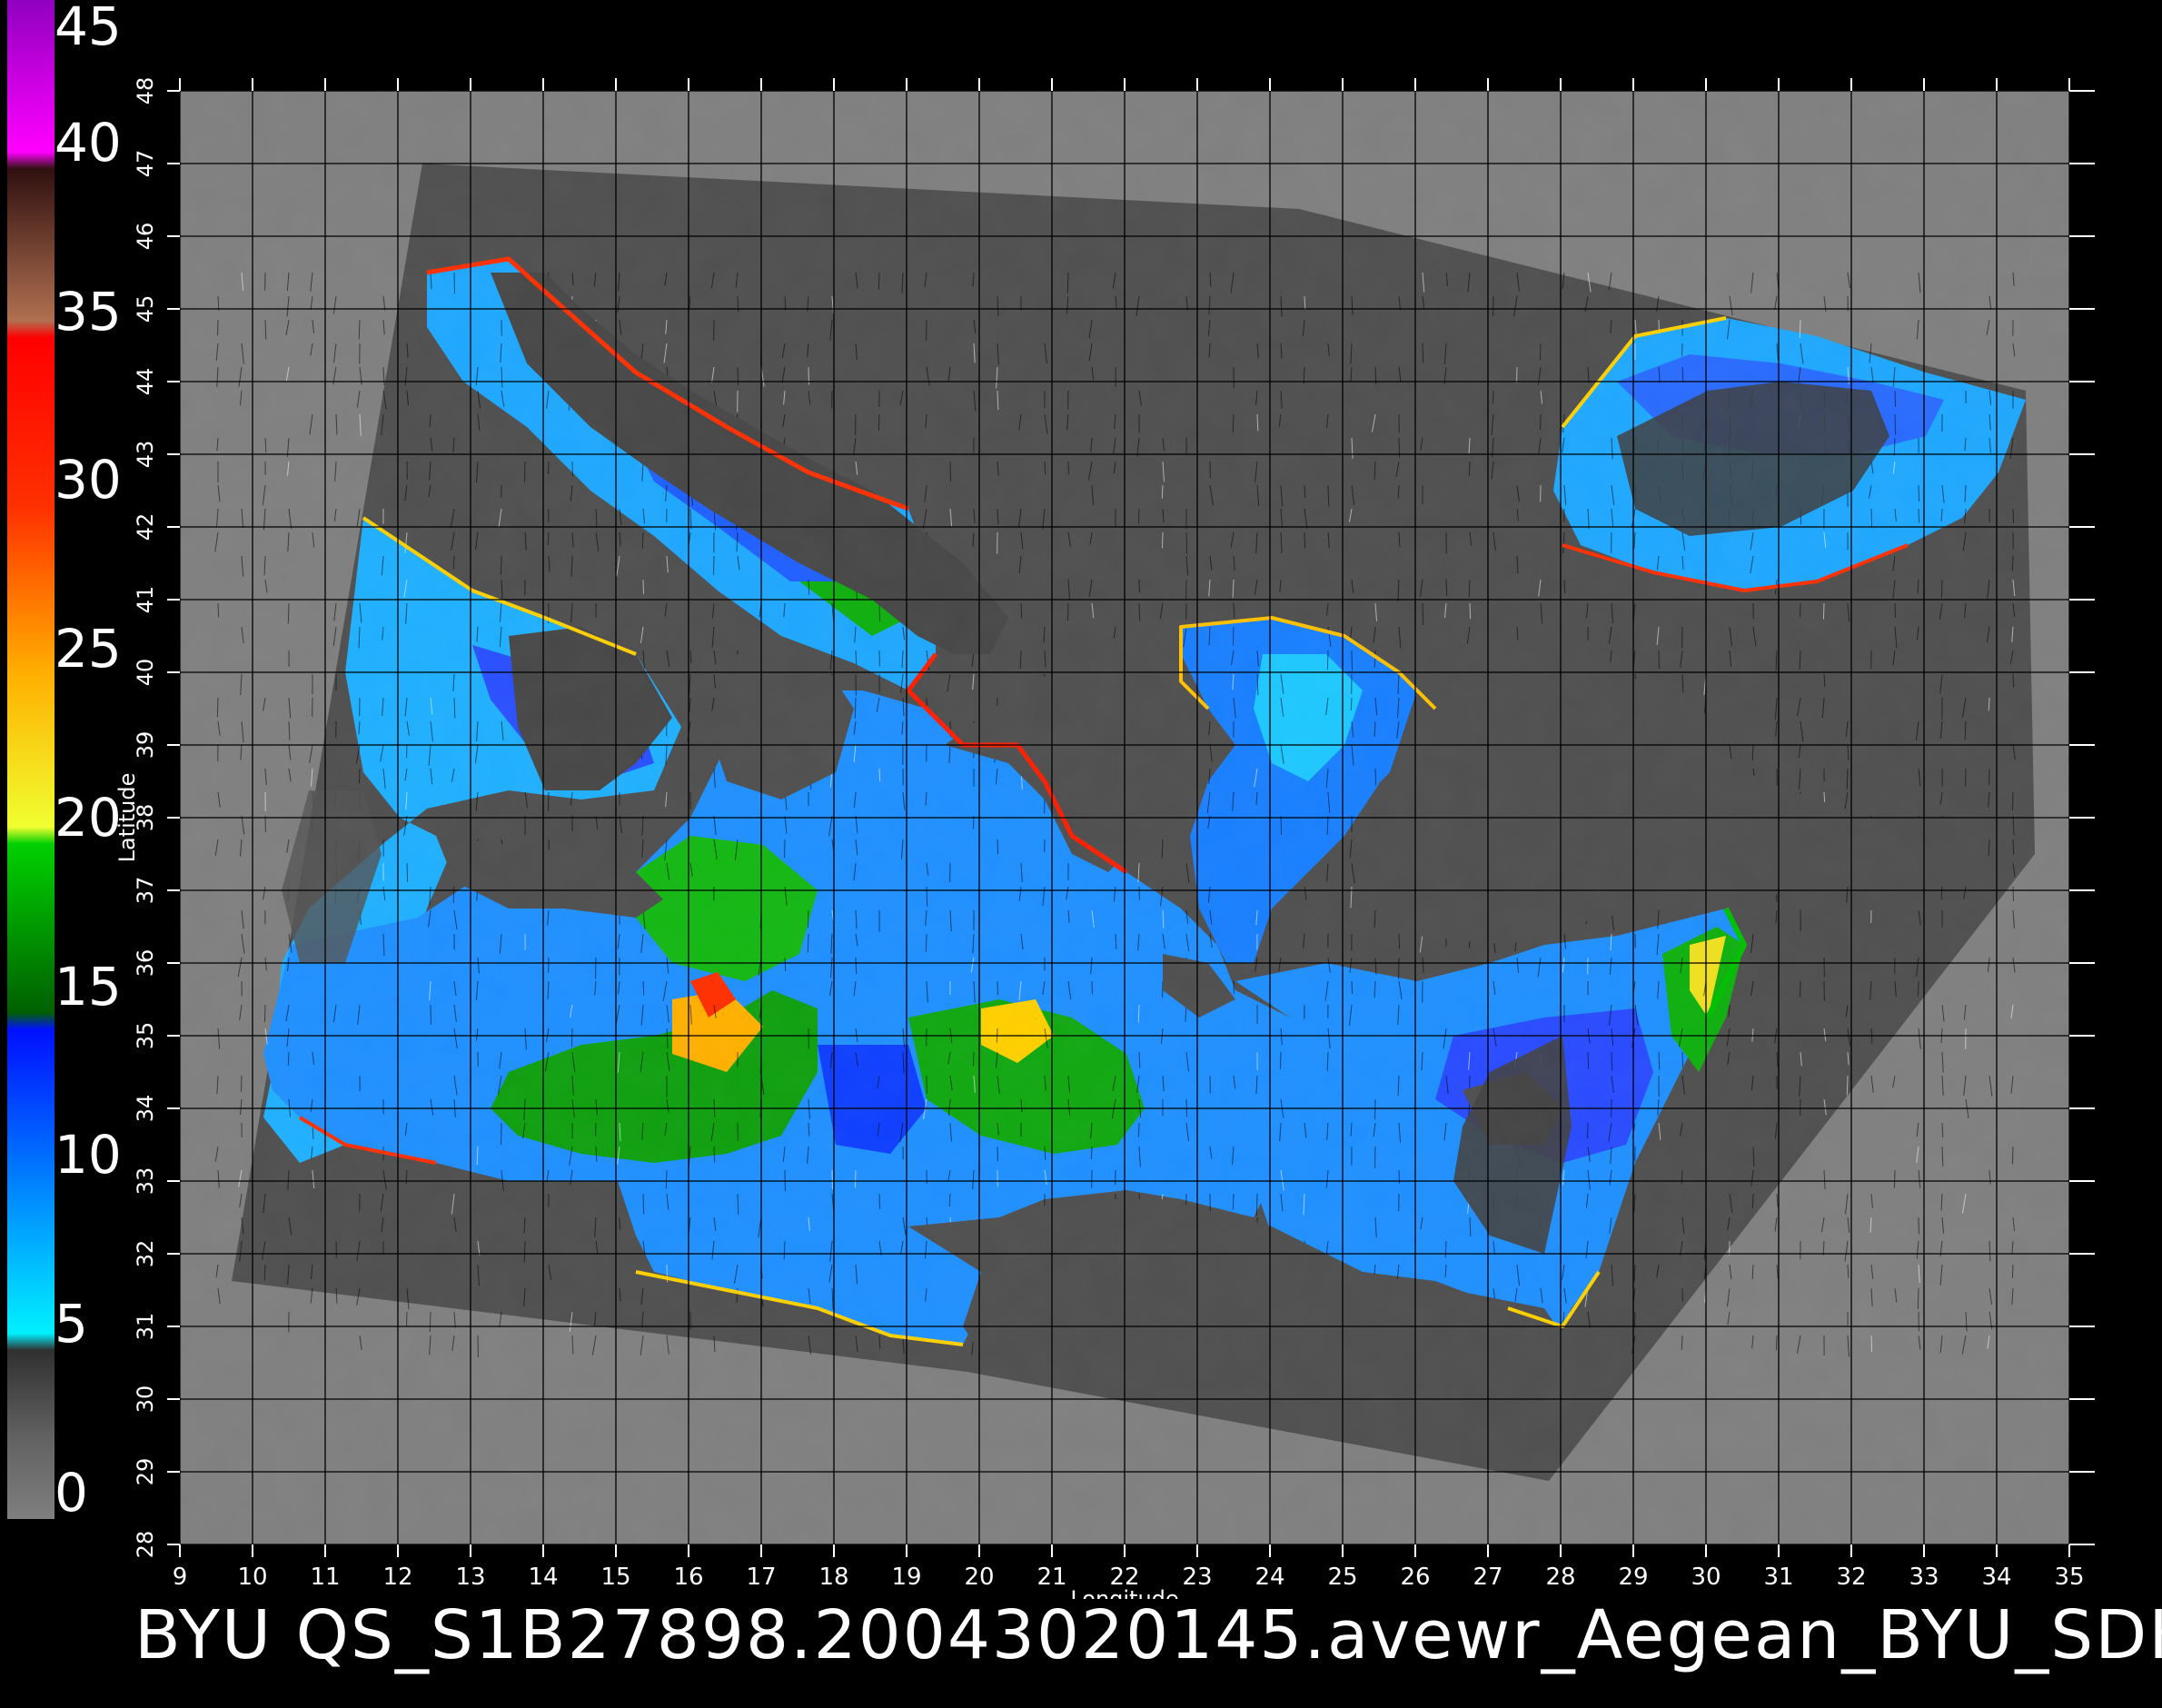  What do you see at coordinates (145, 891) in the screenshot?
I see `latitude-tick-label: 37` at bounding box center [145, 891].